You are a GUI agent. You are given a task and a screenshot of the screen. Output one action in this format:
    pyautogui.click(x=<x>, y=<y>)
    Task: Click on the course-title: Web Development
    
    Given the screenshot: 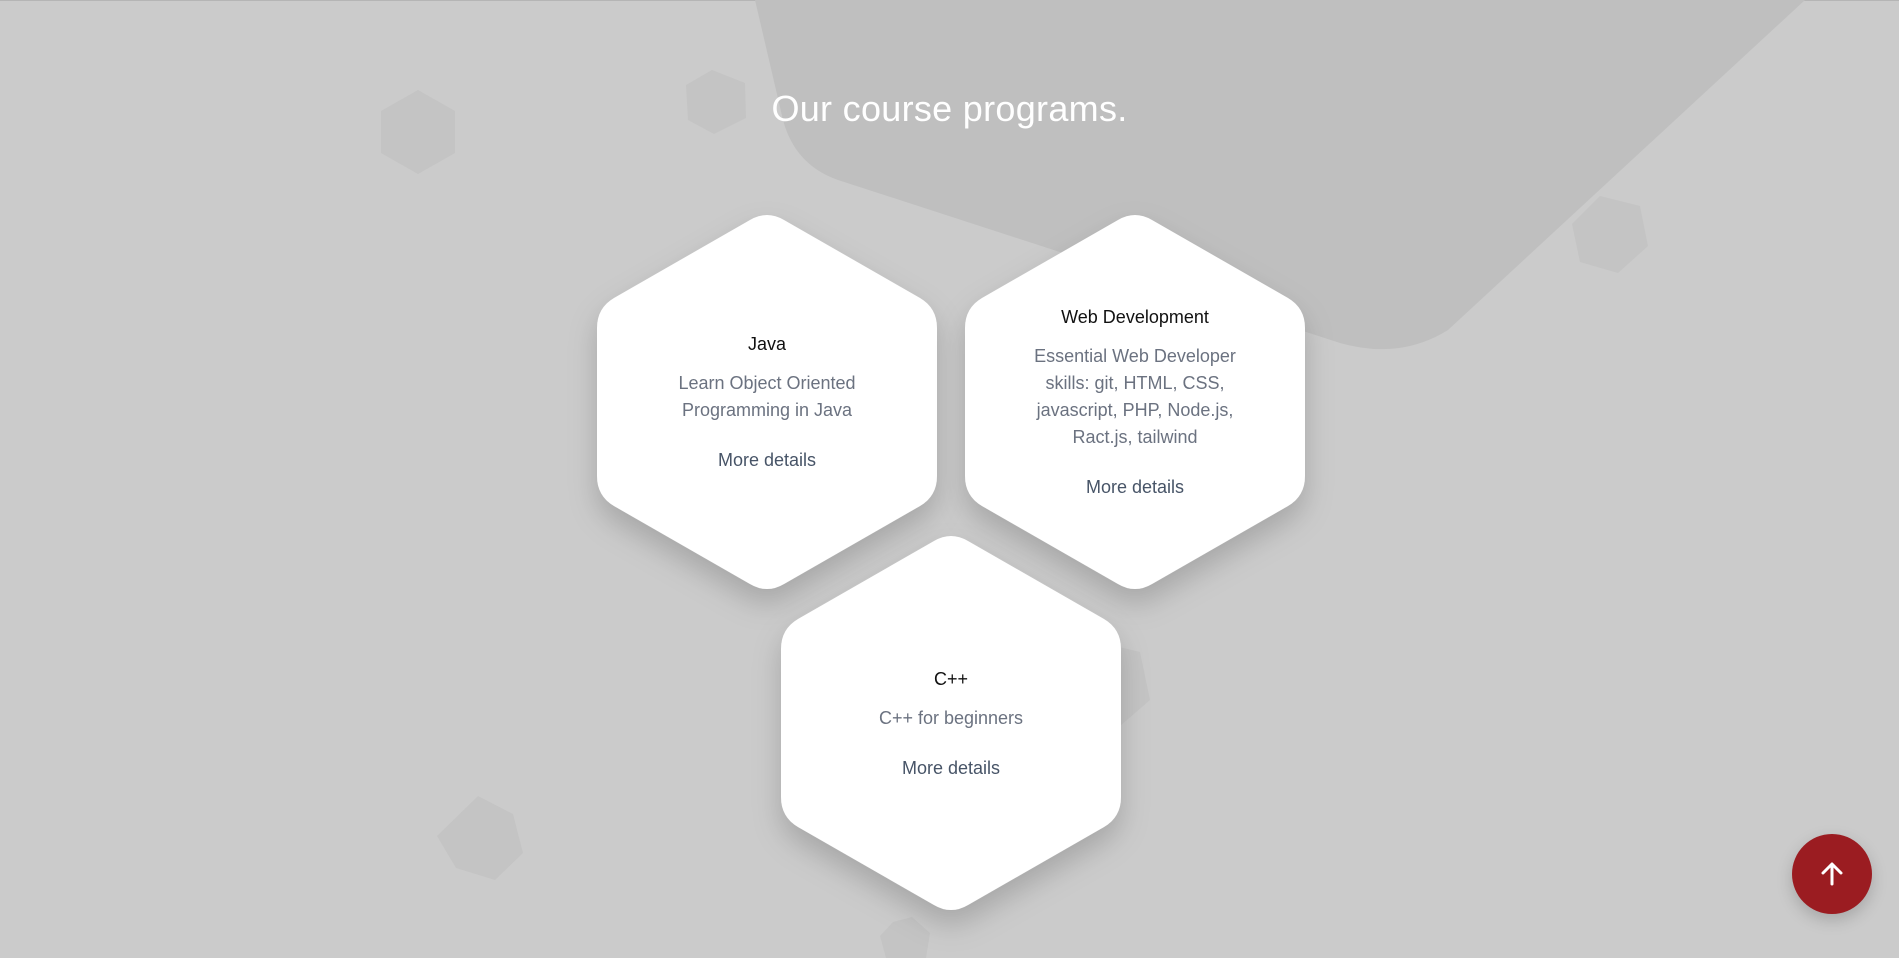 What is the action you would take?
    pyautogui.click(x=1135, y=317)
    